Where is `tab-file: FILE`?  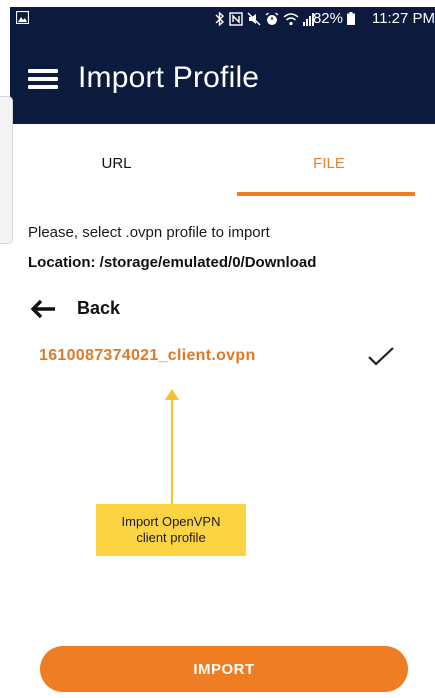
tab-file: FILE is located at coordinates (329, 161).